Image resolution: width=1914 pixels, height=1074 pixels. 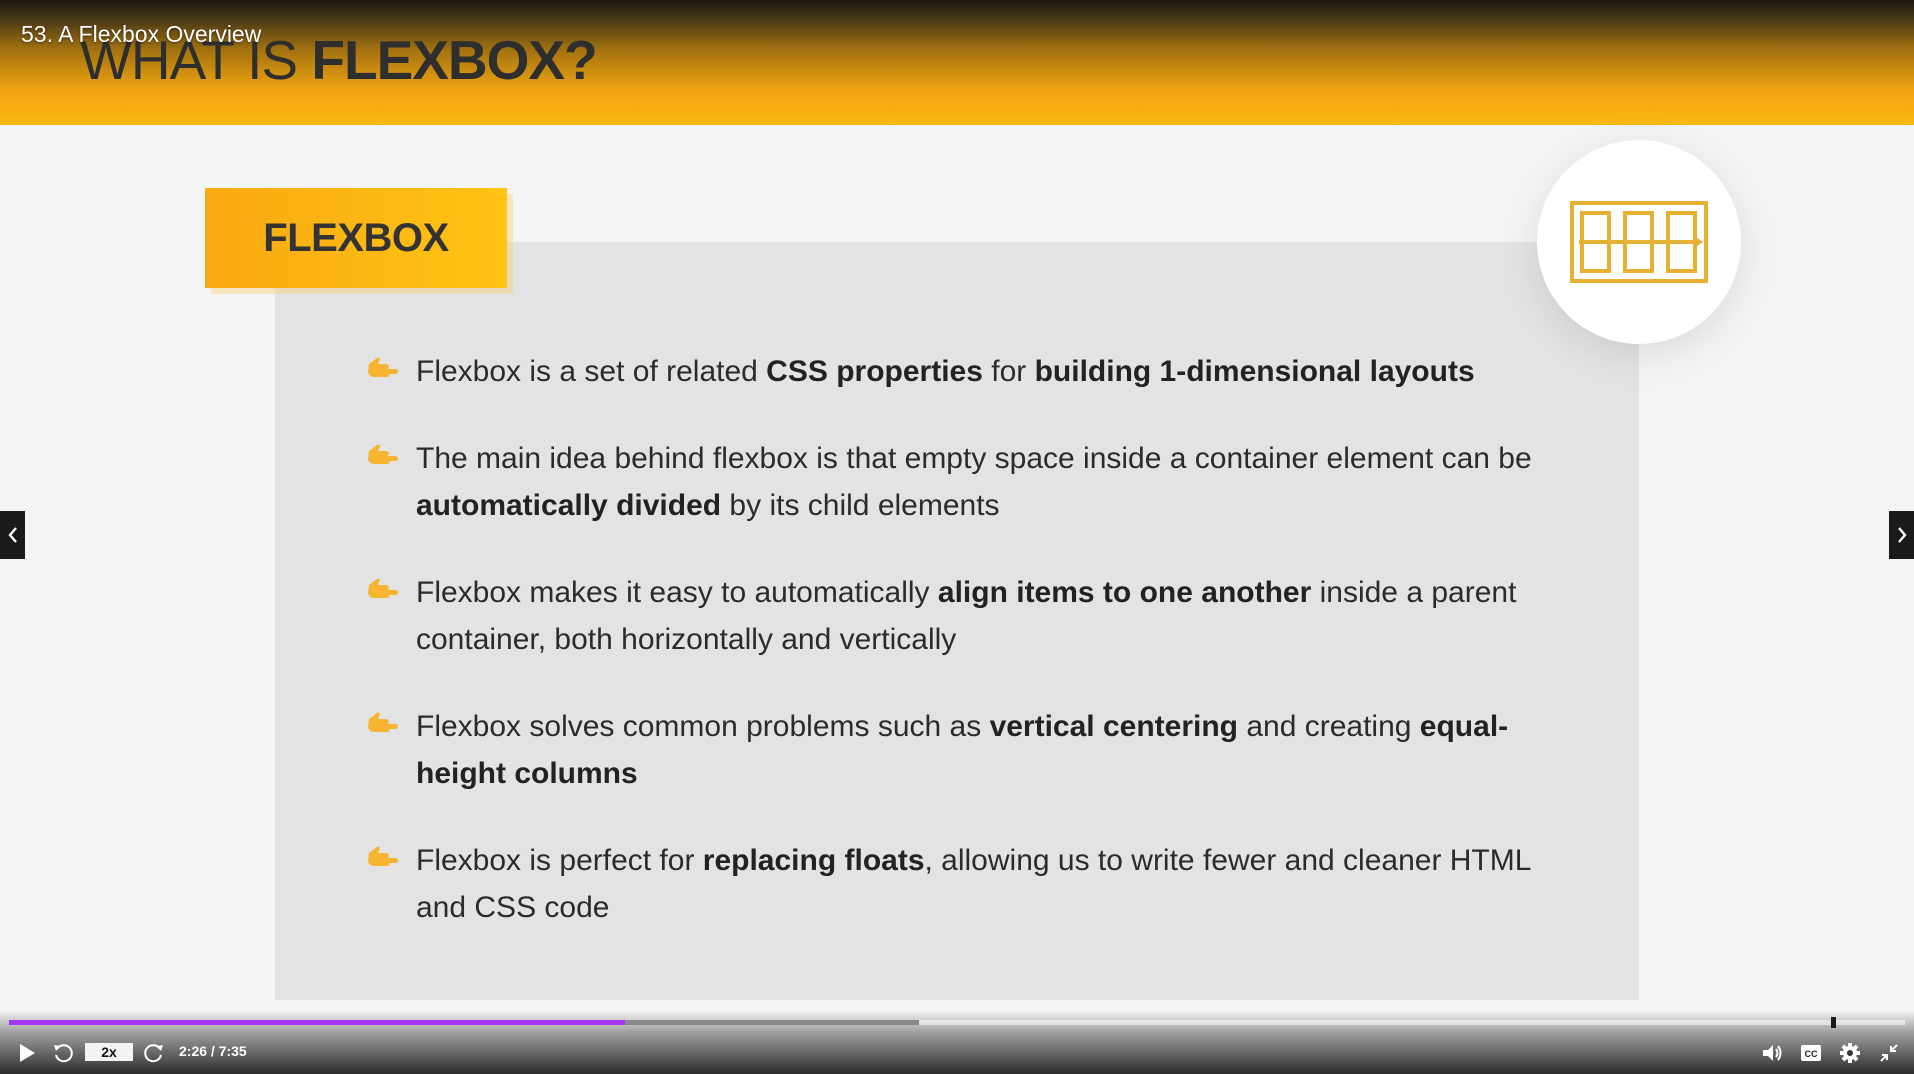 I want to click on bullet-bold-segment: align items to one another, so click(x=1124, y=592).